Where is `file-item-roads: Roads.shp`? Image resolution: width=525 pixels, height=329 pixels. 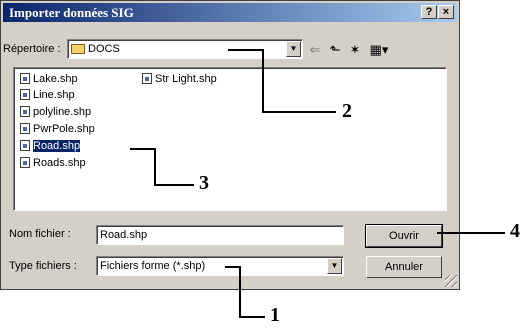 file-item-roads: Roads.shp is located at coordinates (54, 163).